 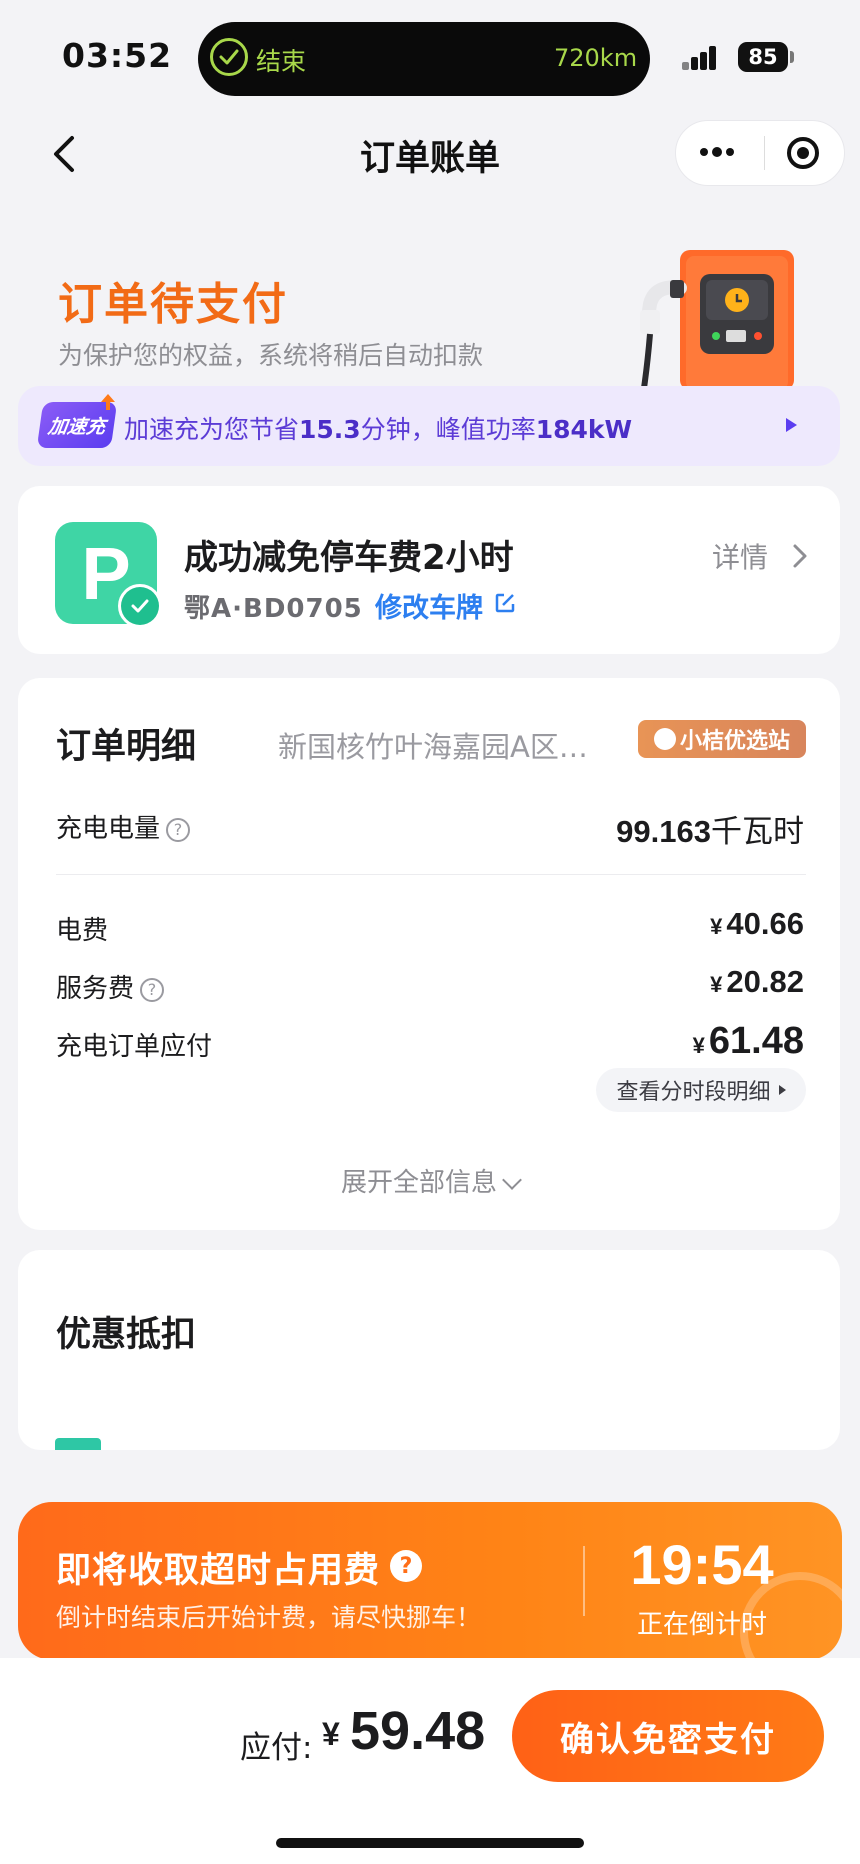 I want to click on edit-icon, so click(x=505, y=603).